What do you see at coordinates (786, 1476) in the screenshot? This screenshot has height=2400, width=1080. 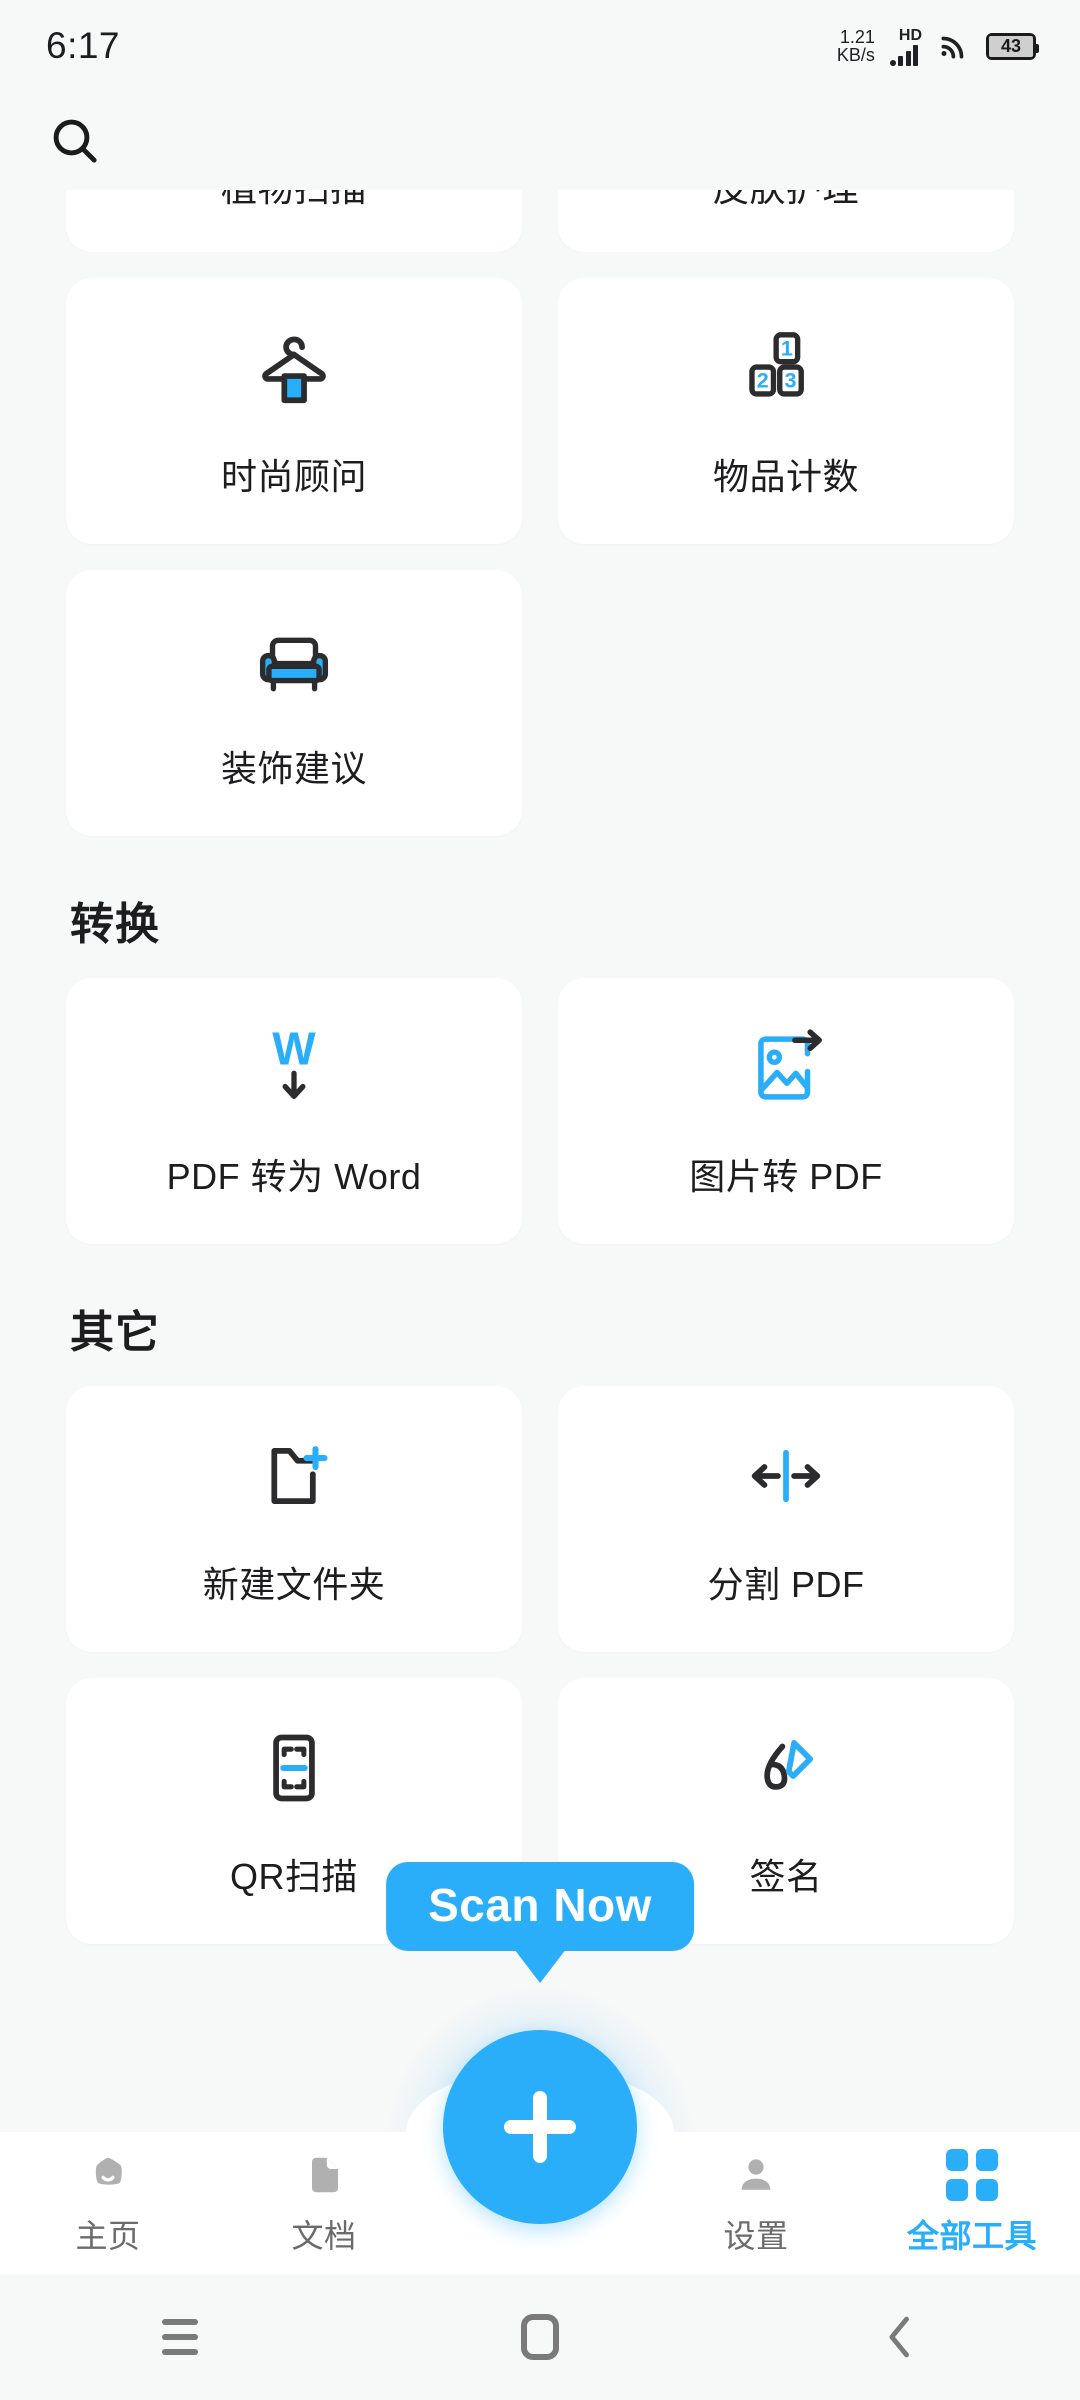 I see `split-pdf-icon` at bounding box center [786, 1476].